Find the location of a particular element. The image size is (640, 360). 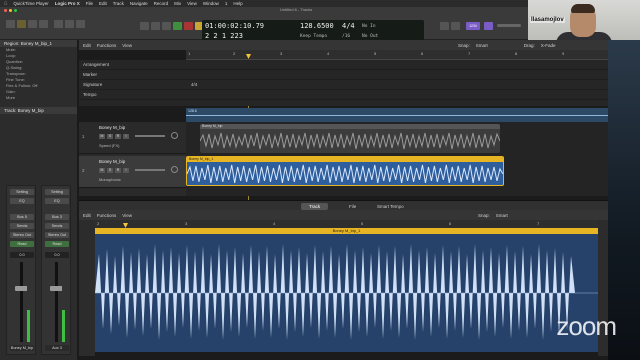

menu-help: Help is located at coordinates (237, 3).